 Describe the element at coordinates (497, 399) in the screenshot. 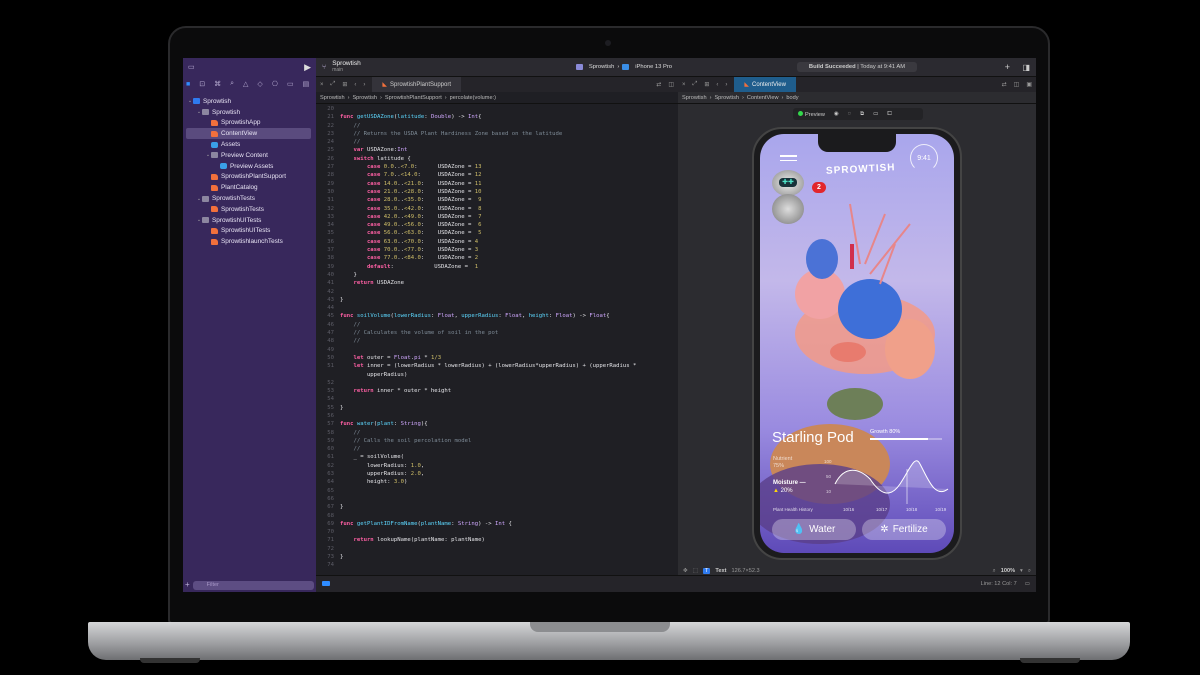

I see `code-line: 54` at that location.